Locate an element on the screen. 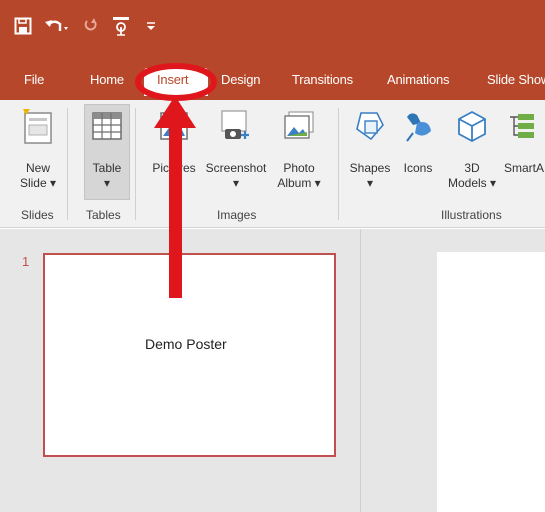 The width and height of the screenshot is (545, 512). icons-label: Icons is located at coordinates (418, 168).